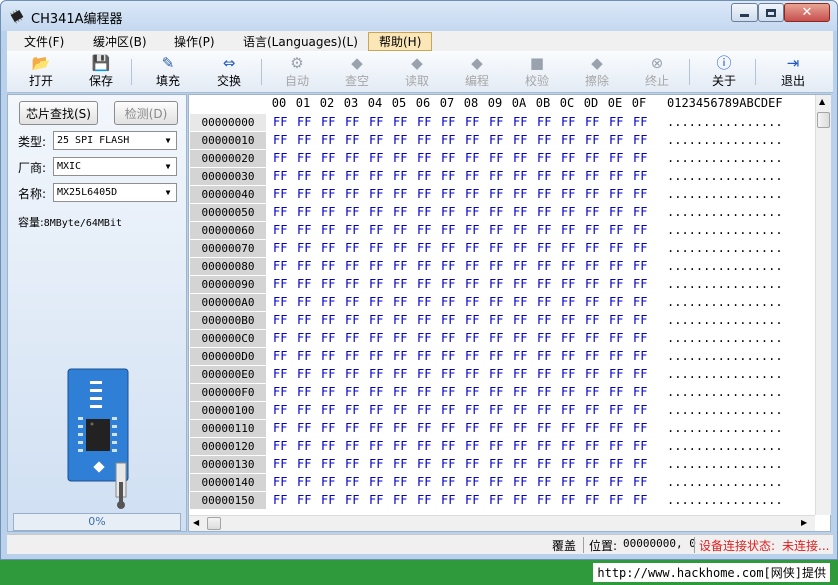 Image resolution: width=838 pixels, height=585 pixels. What do you see at coordinates (502, 523) in the screenshot?
I see `horizontal-scrollbar: ◀ ▶` at bounding box center [502, 523].